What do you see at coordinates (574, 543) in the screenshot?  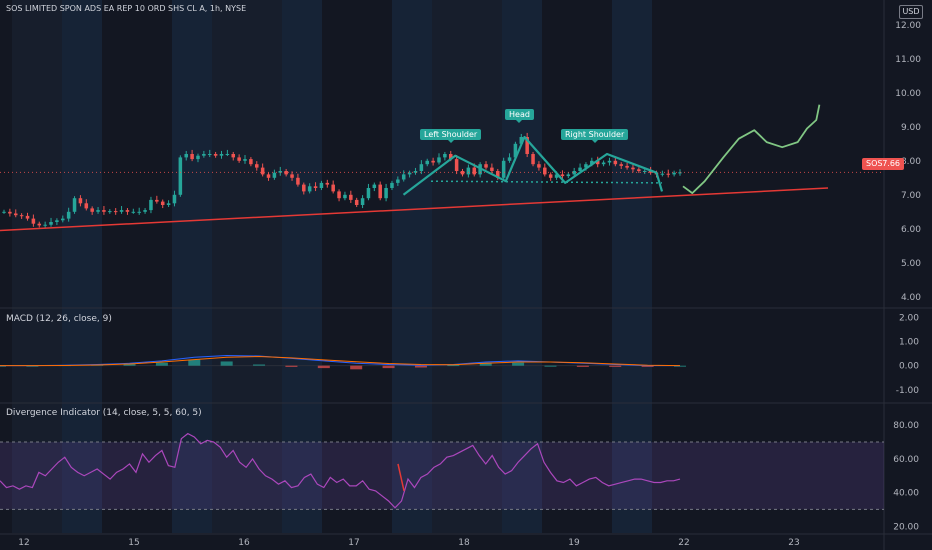 I see `x-tick-5: 19` at bounding box center [574, 543].